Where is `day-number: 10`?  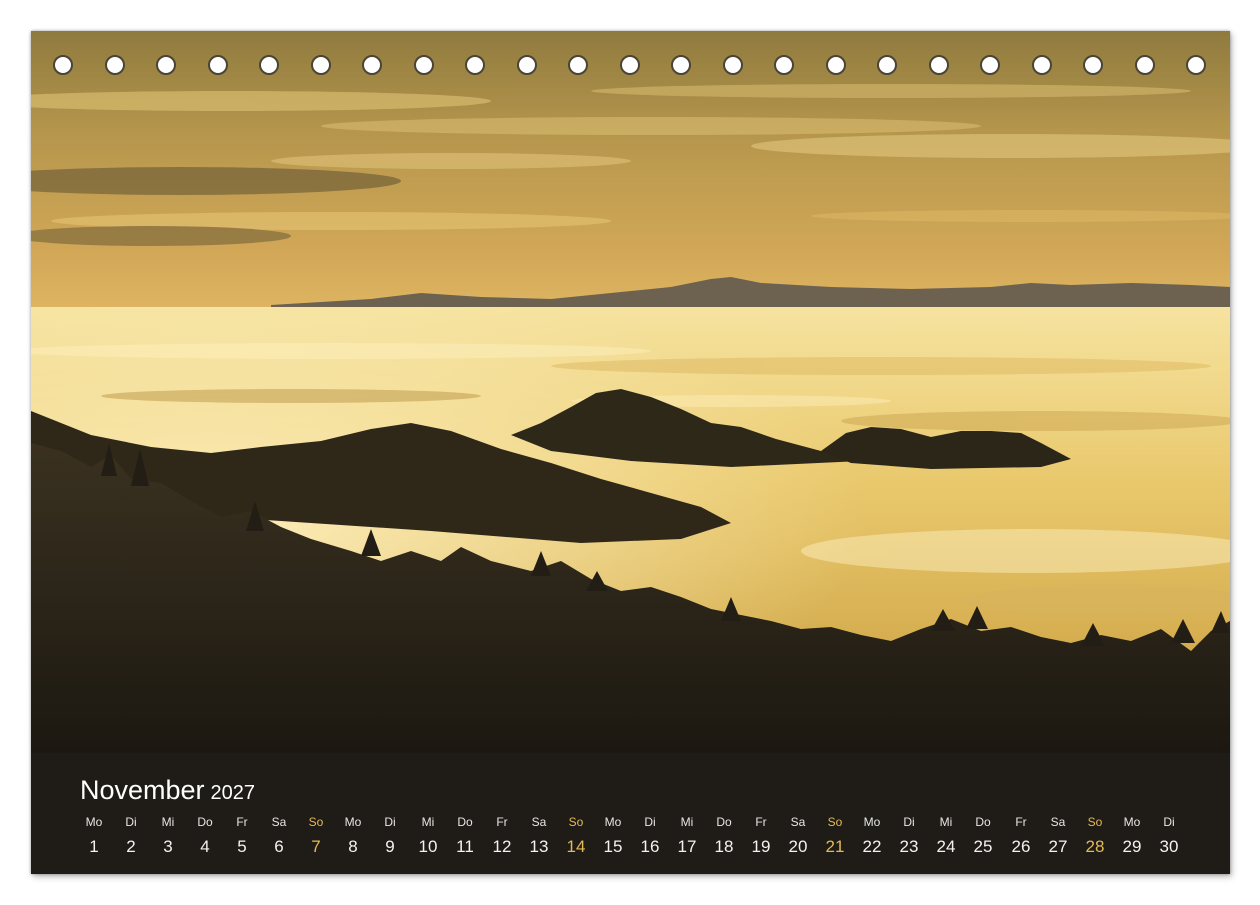 day-number: 10 is located at coordinates (428, 846).